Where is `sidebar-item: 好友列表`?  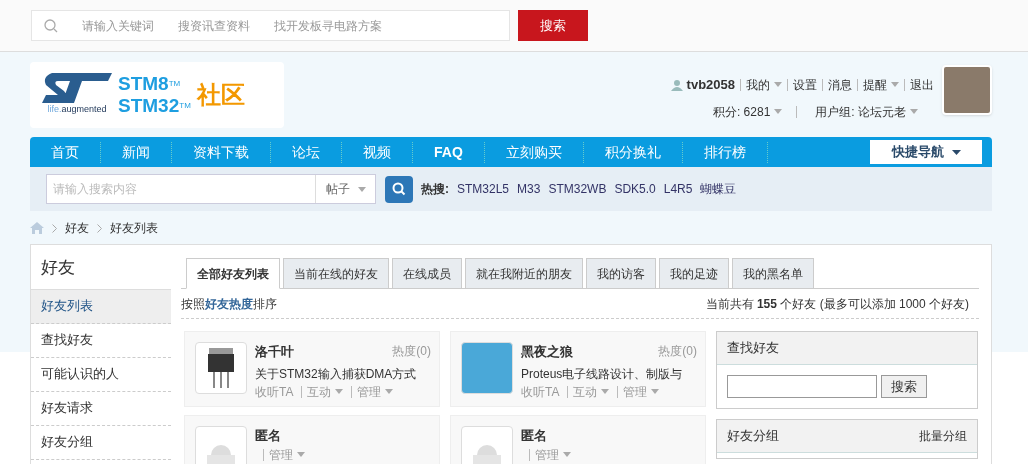
sidebar-item: 好友列表 is located at coordinates (101, 306).